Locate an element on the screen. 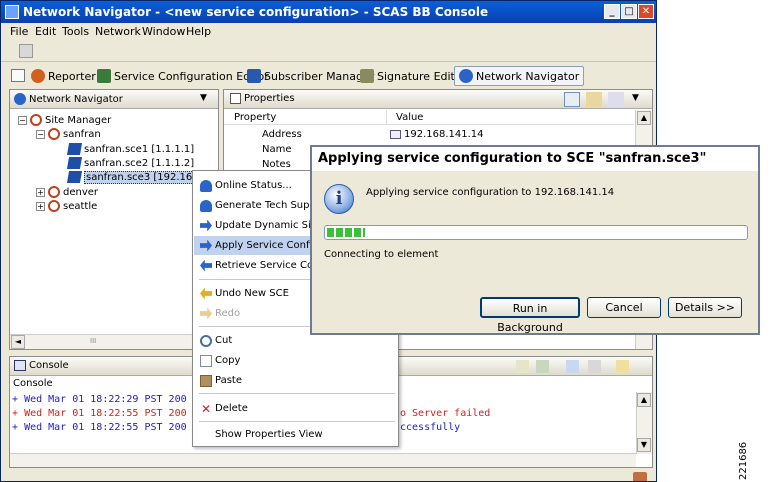 This screenshot has width=775, height=482. console-line-text: Wed Mar 01 18:22:55 PST 200 is located at coordinates (105, 413).